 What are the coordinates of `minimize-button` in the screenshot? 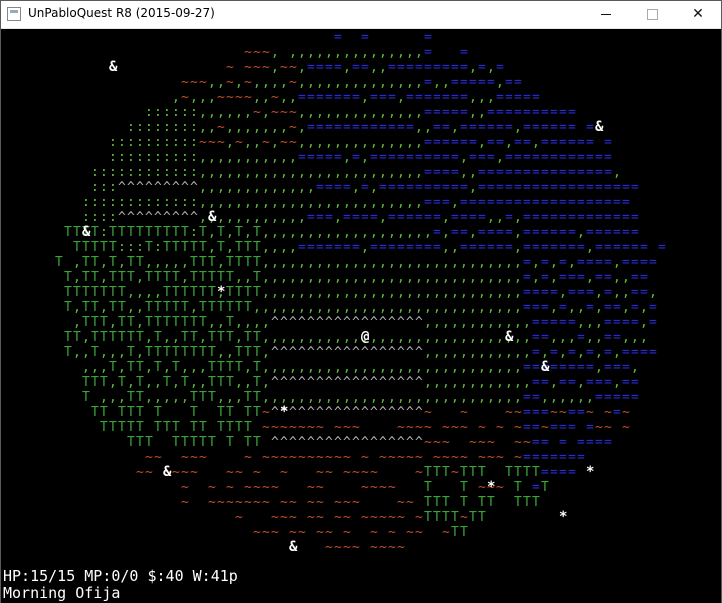 It's located at (606, 14).